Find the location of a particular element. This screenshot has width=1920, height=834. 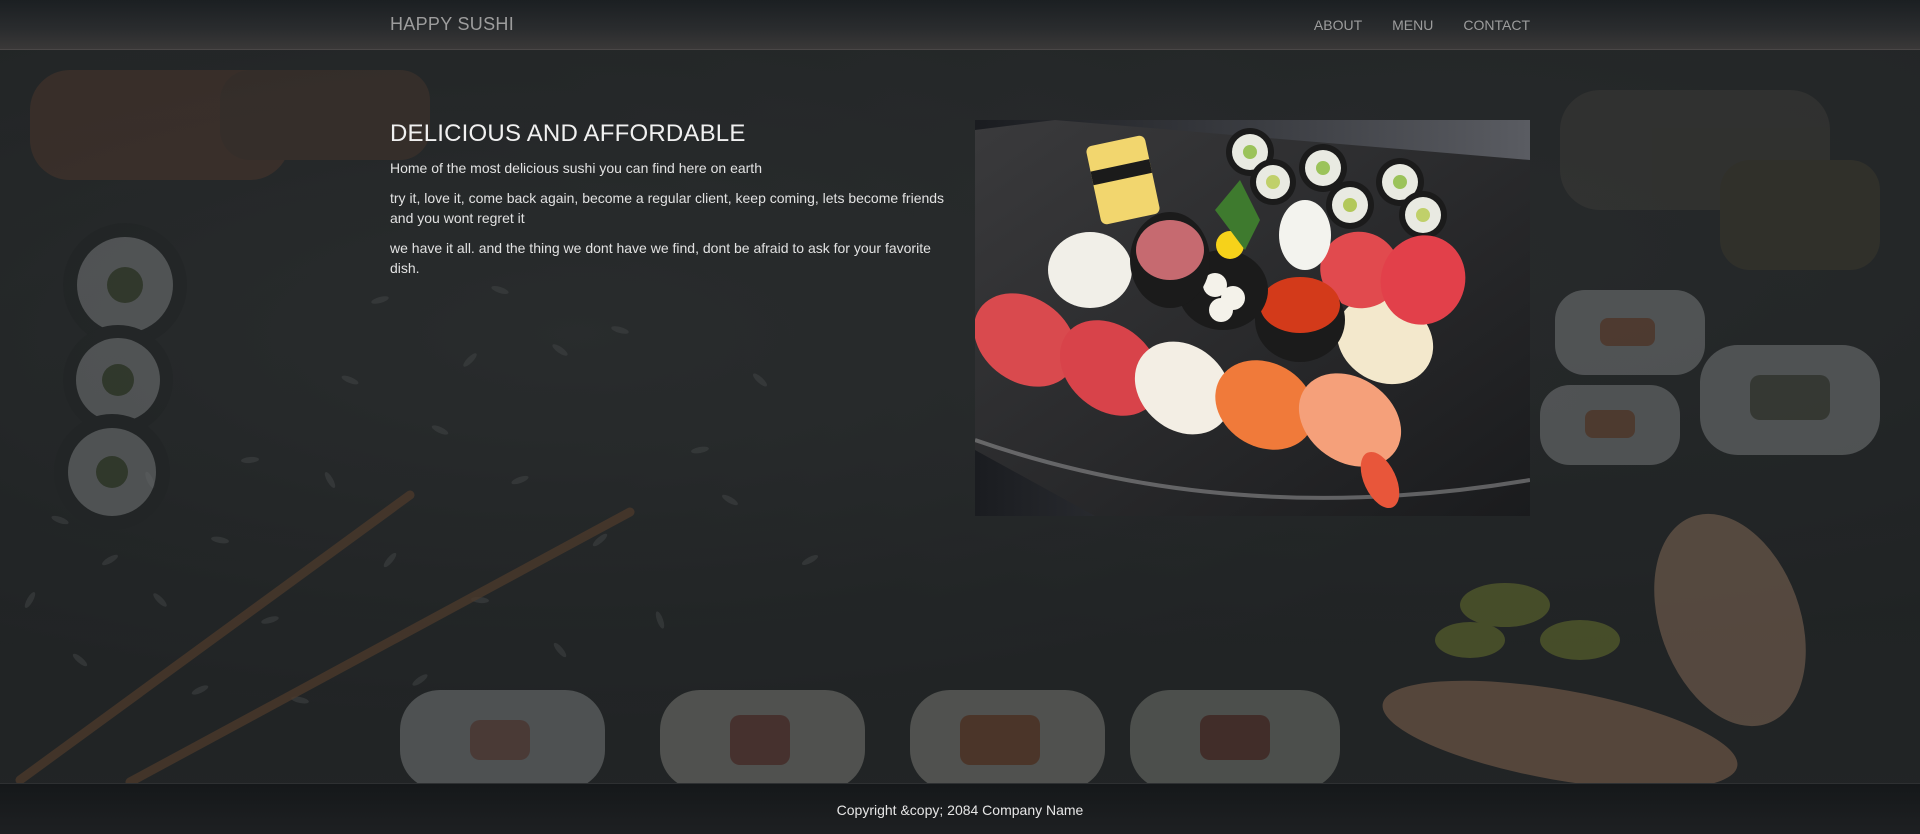

nav-item-about: ABOUT is located at coordinates (1338, 26).